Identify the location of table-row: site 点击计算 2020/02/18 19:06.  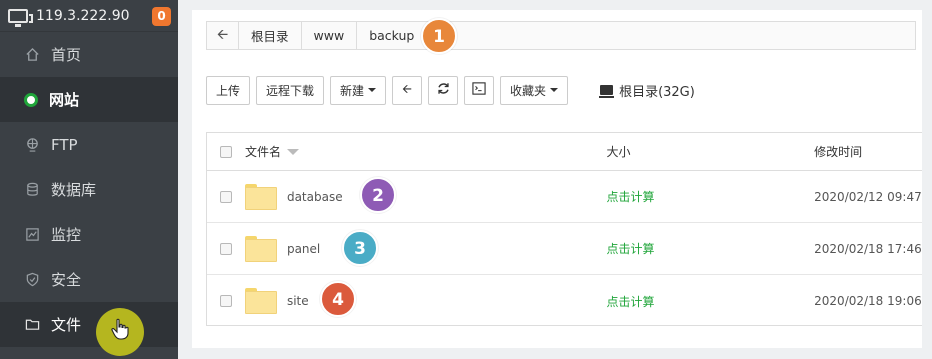
(564, 300).